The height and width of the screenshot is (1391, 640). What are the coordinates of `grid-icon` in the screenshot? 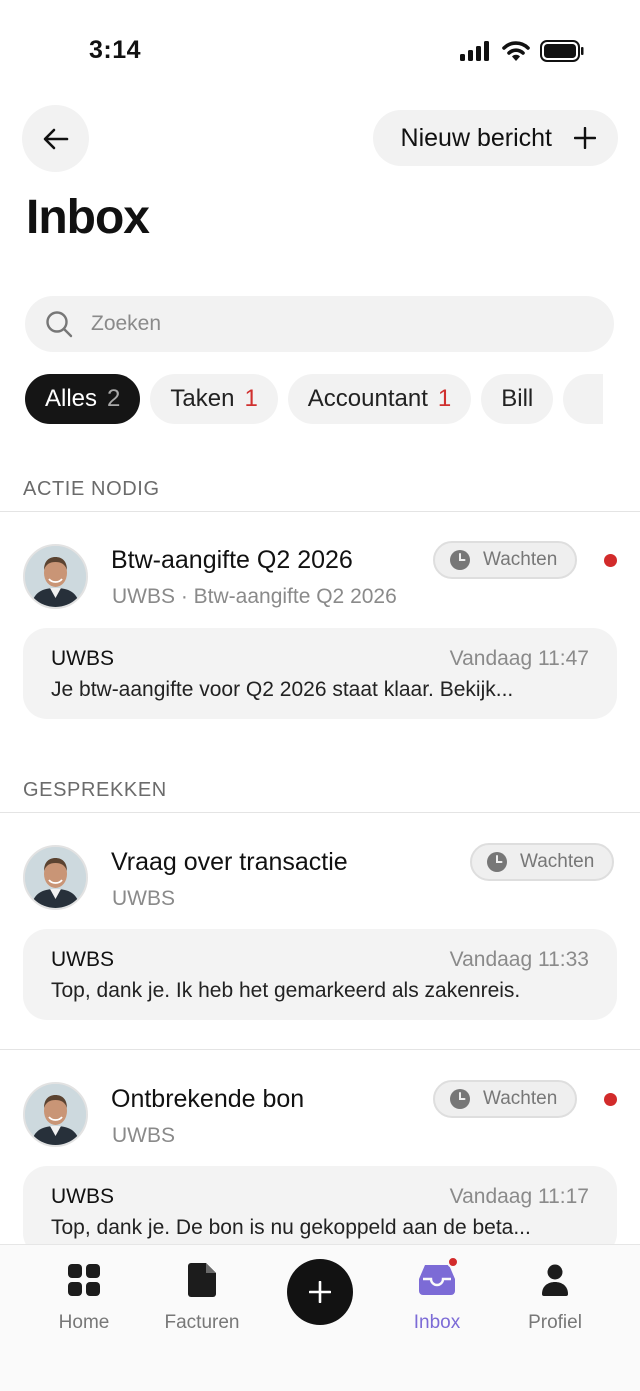 It's located at (84, 1280).